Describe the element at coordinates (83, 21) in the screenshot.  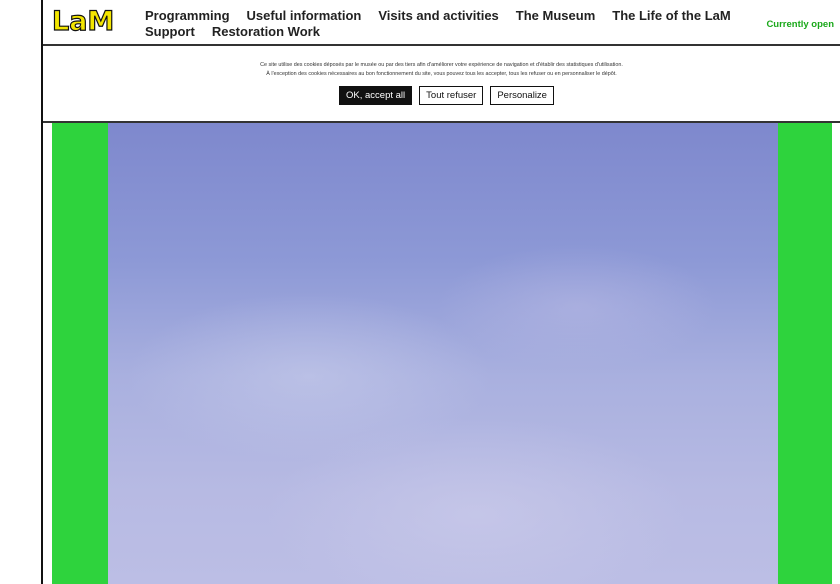
I see `lam-logo: LaM` at that location.